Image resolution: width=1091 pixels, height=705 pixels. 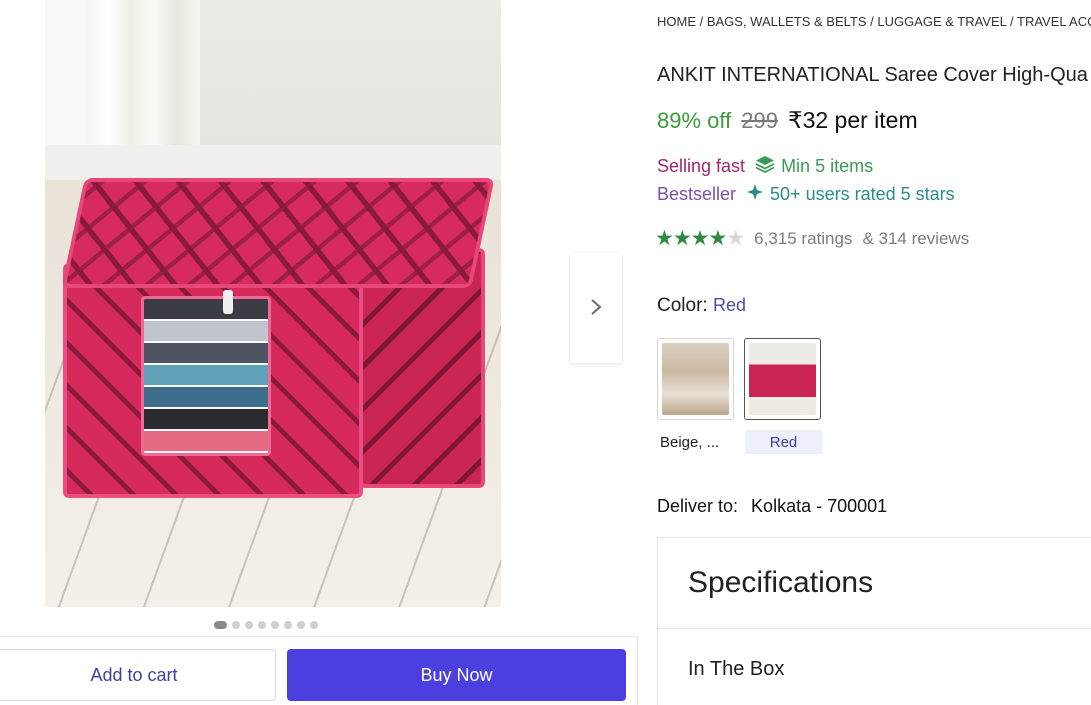 What do you see at coordinates (729, 305) in the screenshot?
I see `selected-color-value: Red` at bounding box center [729, 305].